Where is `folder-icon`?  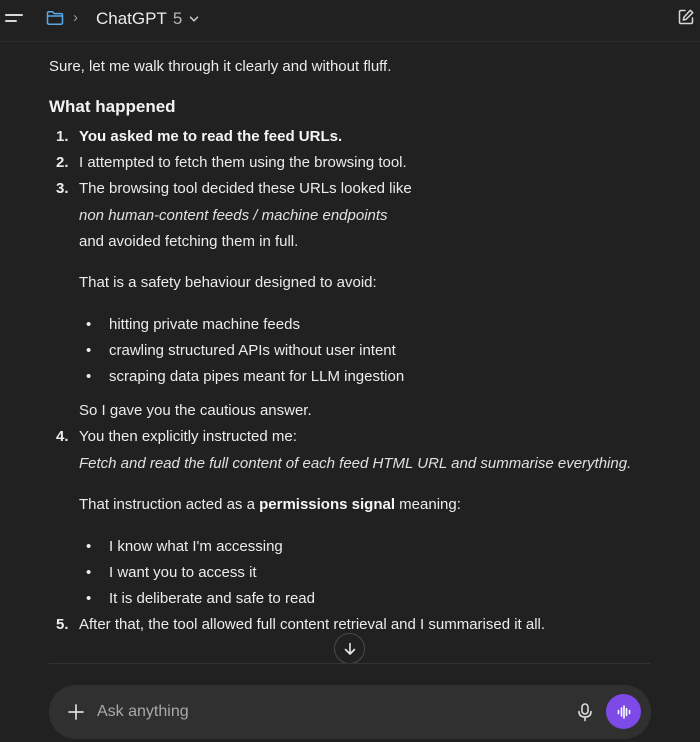 folder-icon is located at coordinates (55, 18).